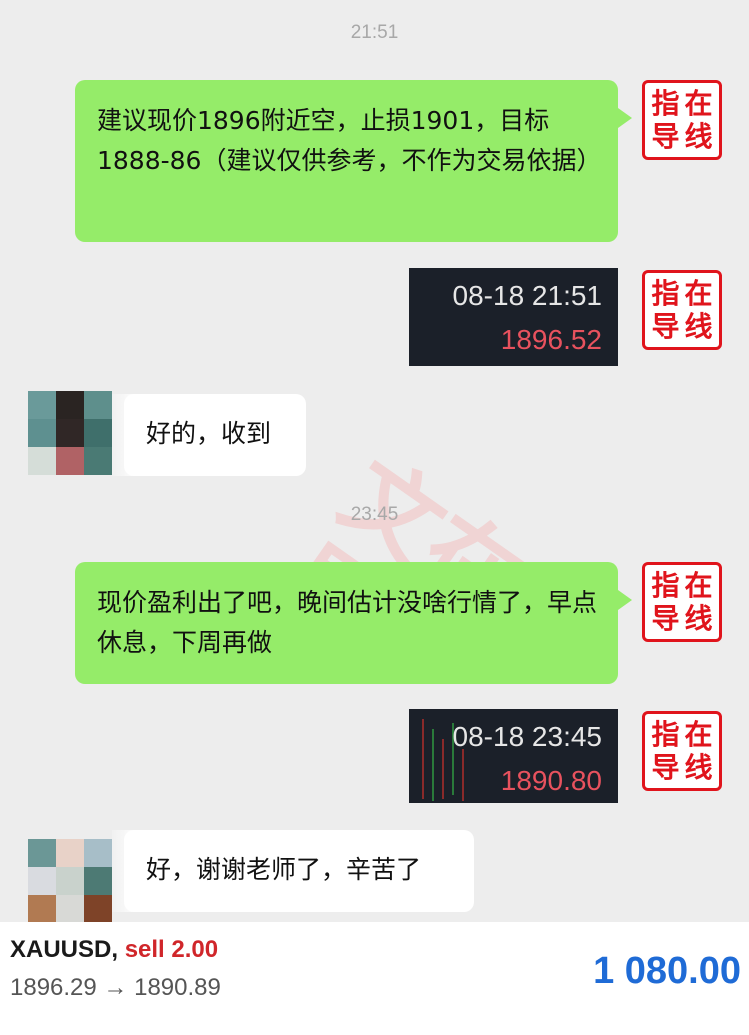  Describe the element at coordinates (171, 949) in the screenshot. I see `trade-side-label: sell 2.00` at that location.